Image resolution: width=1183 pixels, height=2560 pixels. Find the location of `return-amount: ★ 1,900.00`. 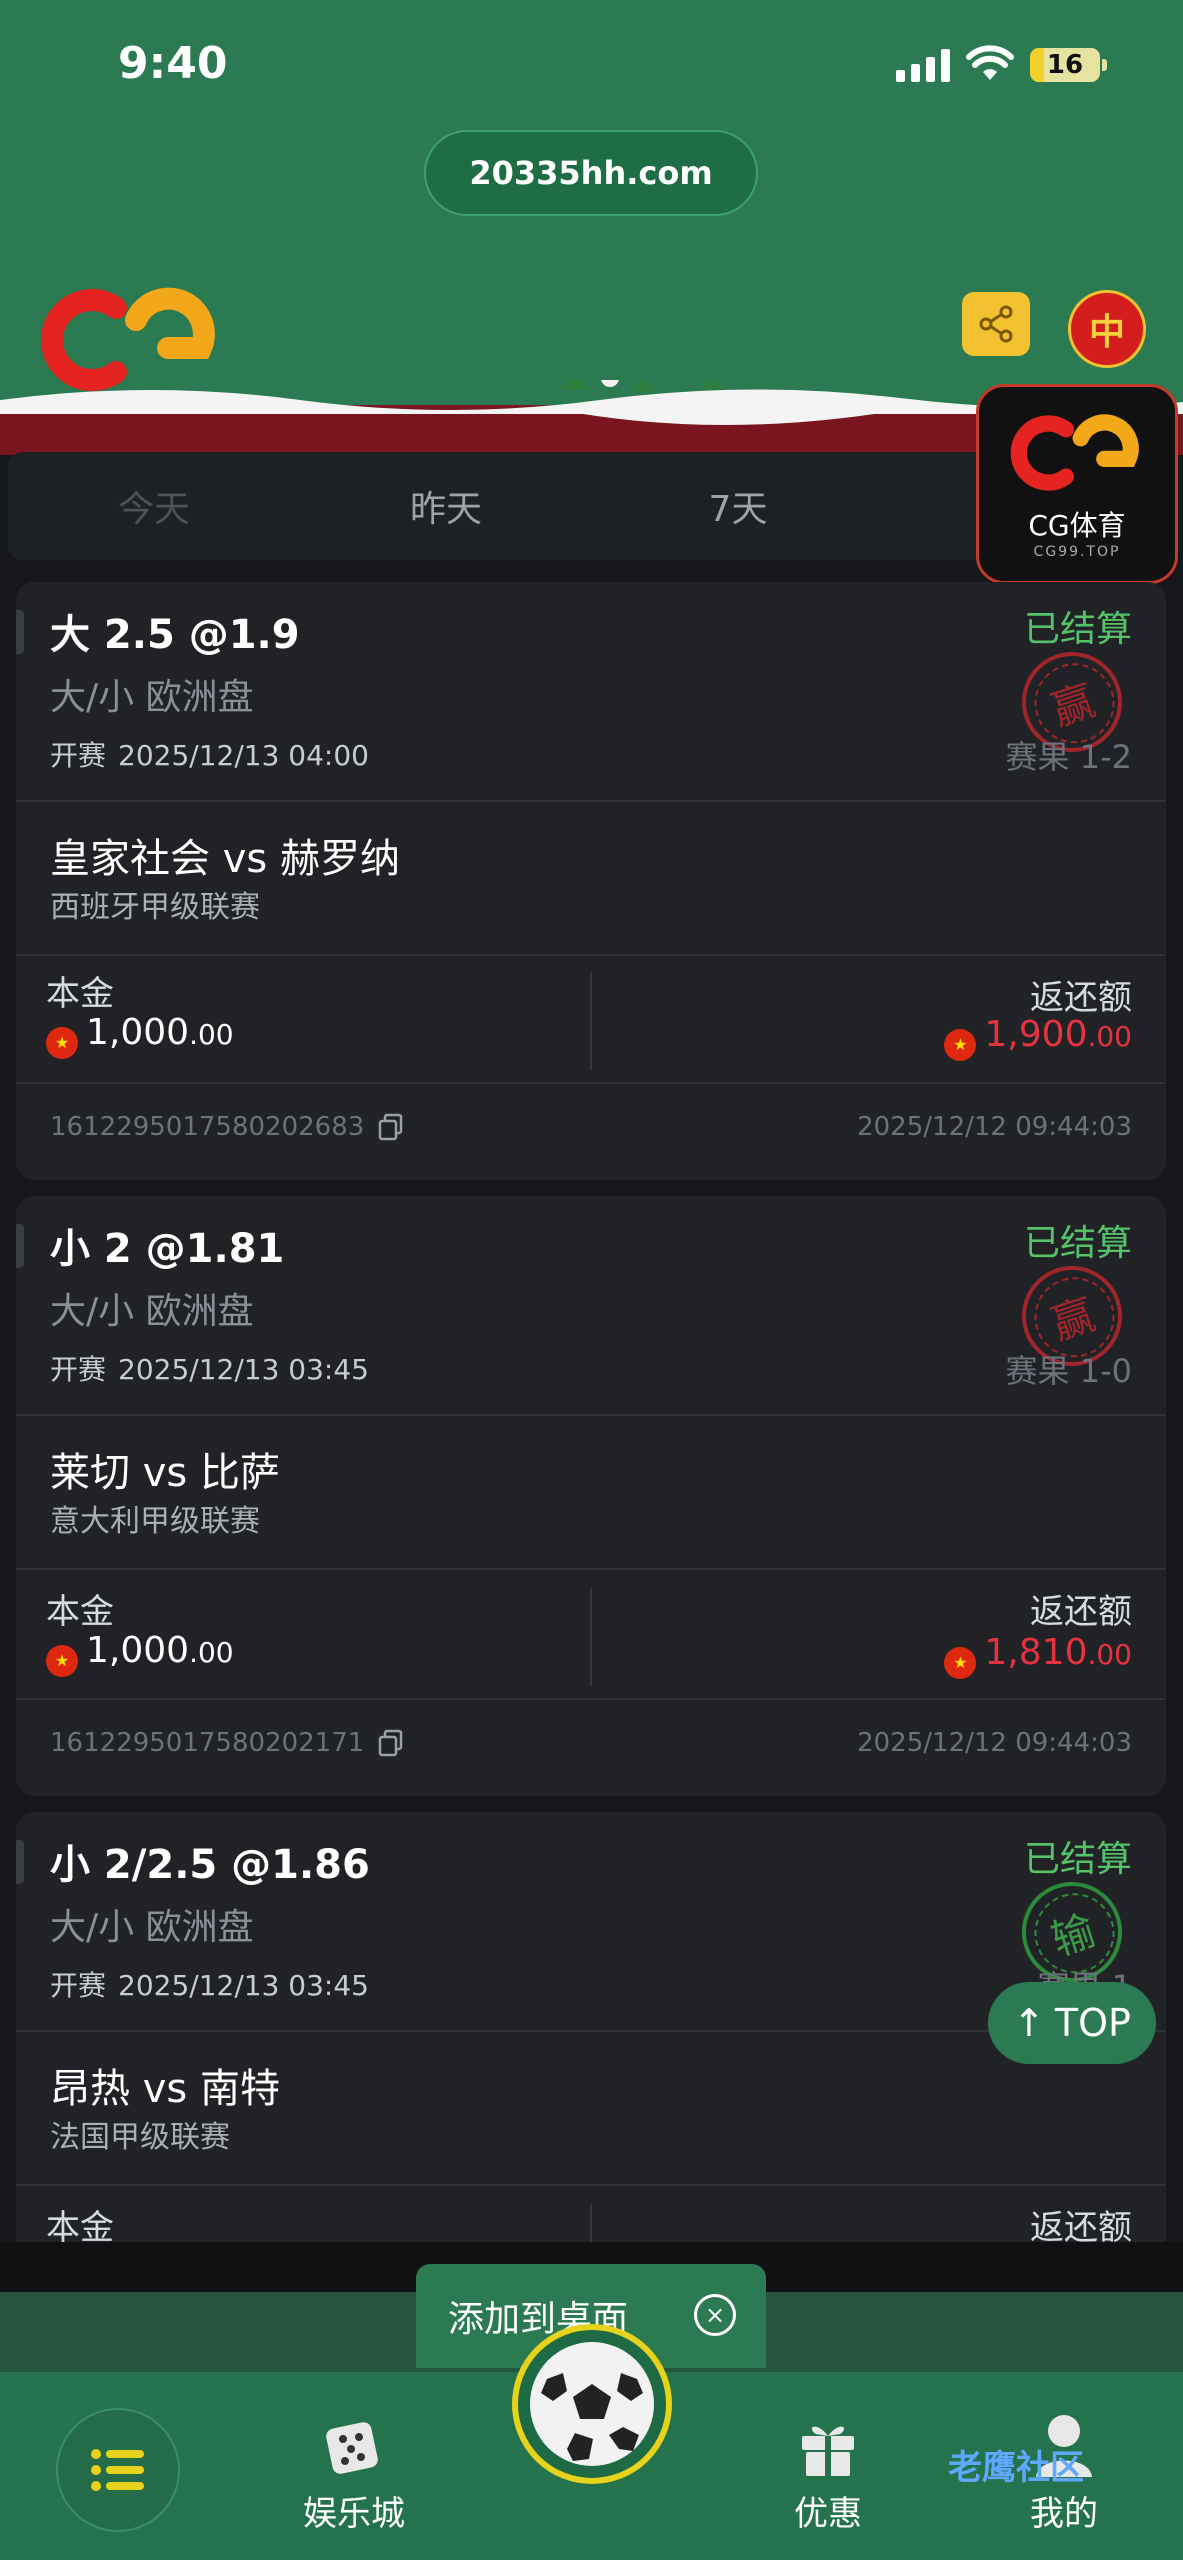

return-amount: ★ 1,900.00 is located at coordinates (1038, 1037).